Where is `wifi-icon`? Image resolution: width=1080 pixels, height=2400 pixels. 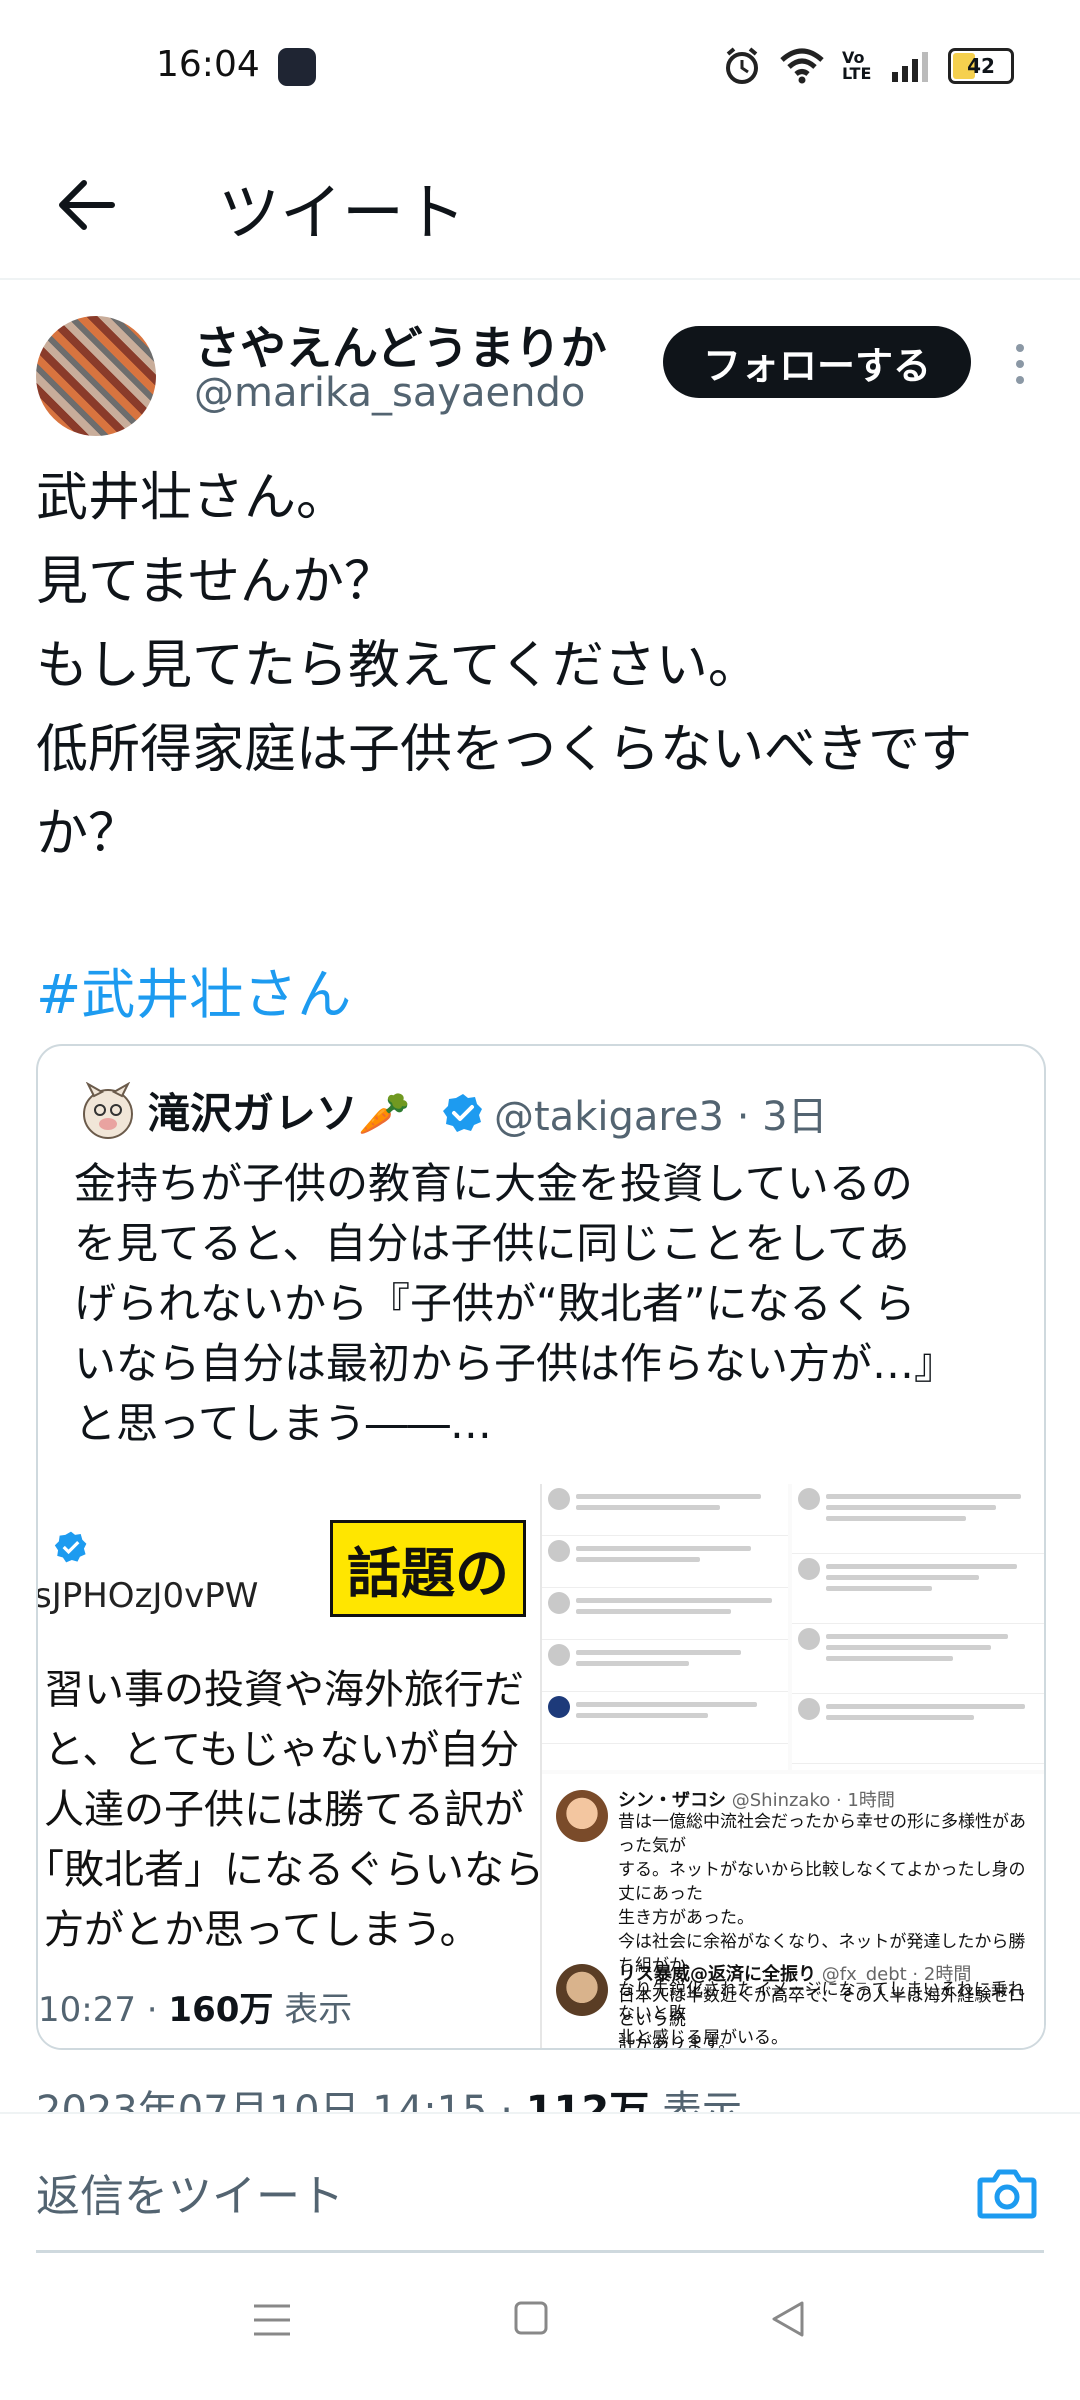
wifi-icon is located at coordinates (802, 66).